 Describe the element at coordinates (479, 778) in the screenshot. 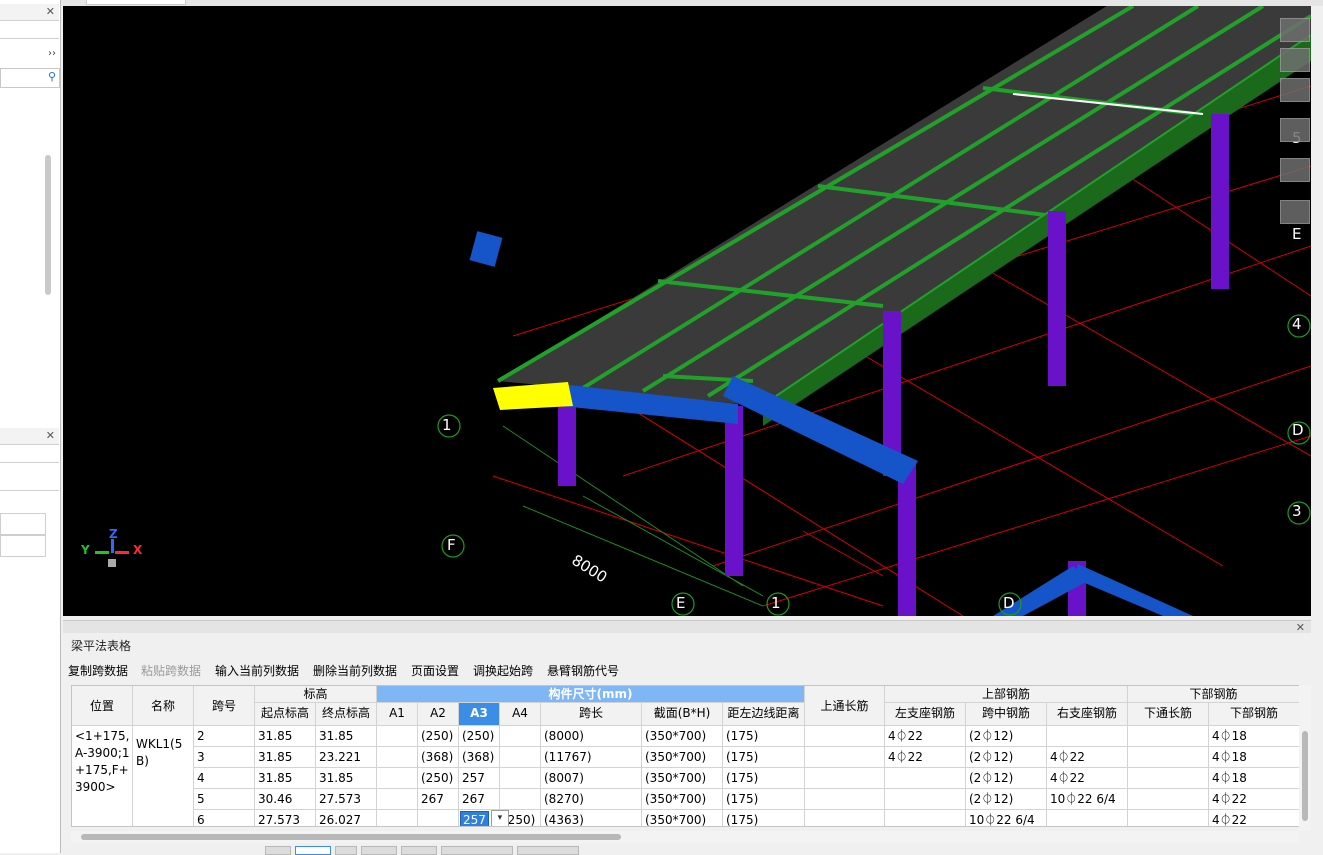

I see `a3-cell: 257` at that location.